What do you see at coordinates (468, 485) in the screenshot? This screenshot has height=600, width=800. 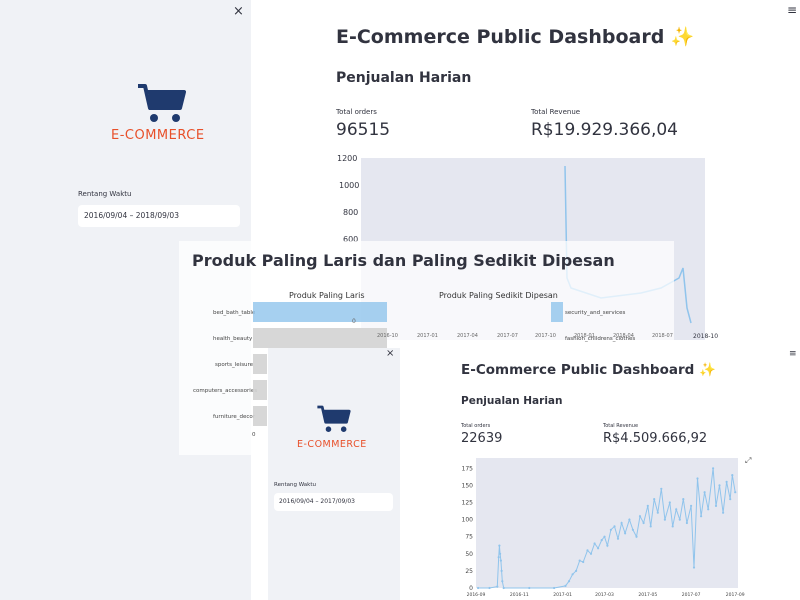 I see `y-tick-label: 150` at bounding box center [468, 485].